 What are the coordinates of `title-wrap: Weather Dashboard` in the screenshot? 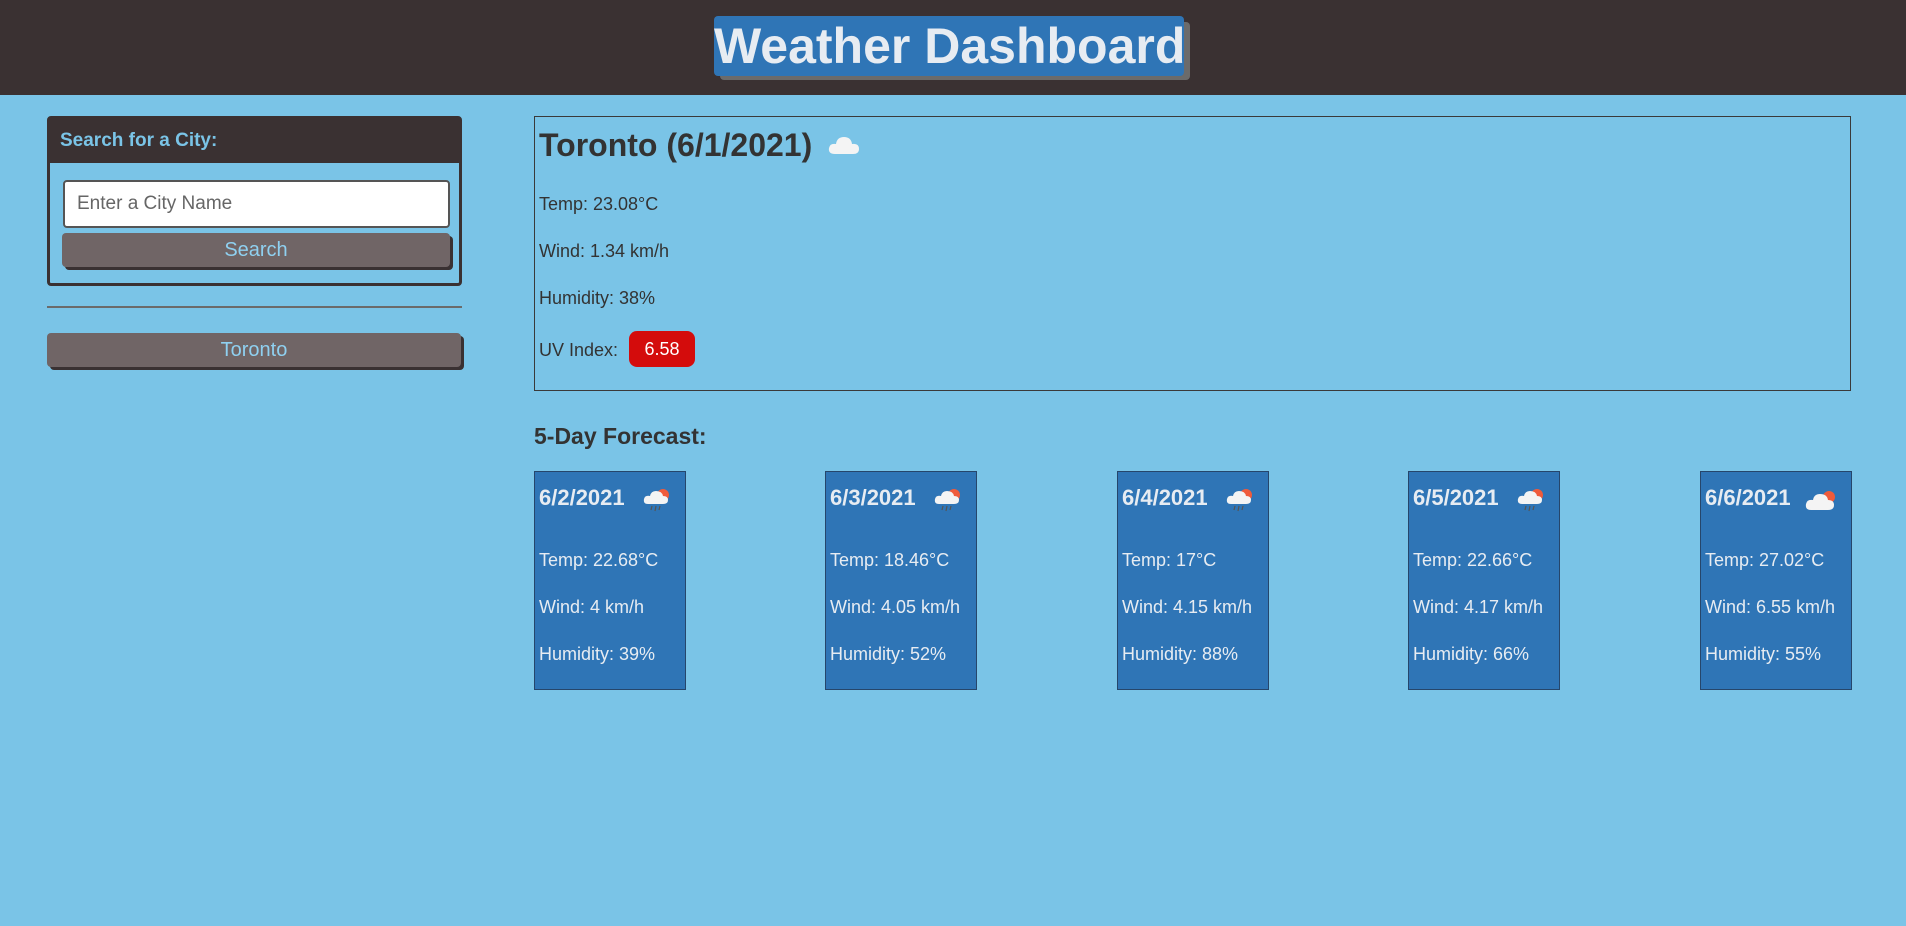 It's located at (952, 48).